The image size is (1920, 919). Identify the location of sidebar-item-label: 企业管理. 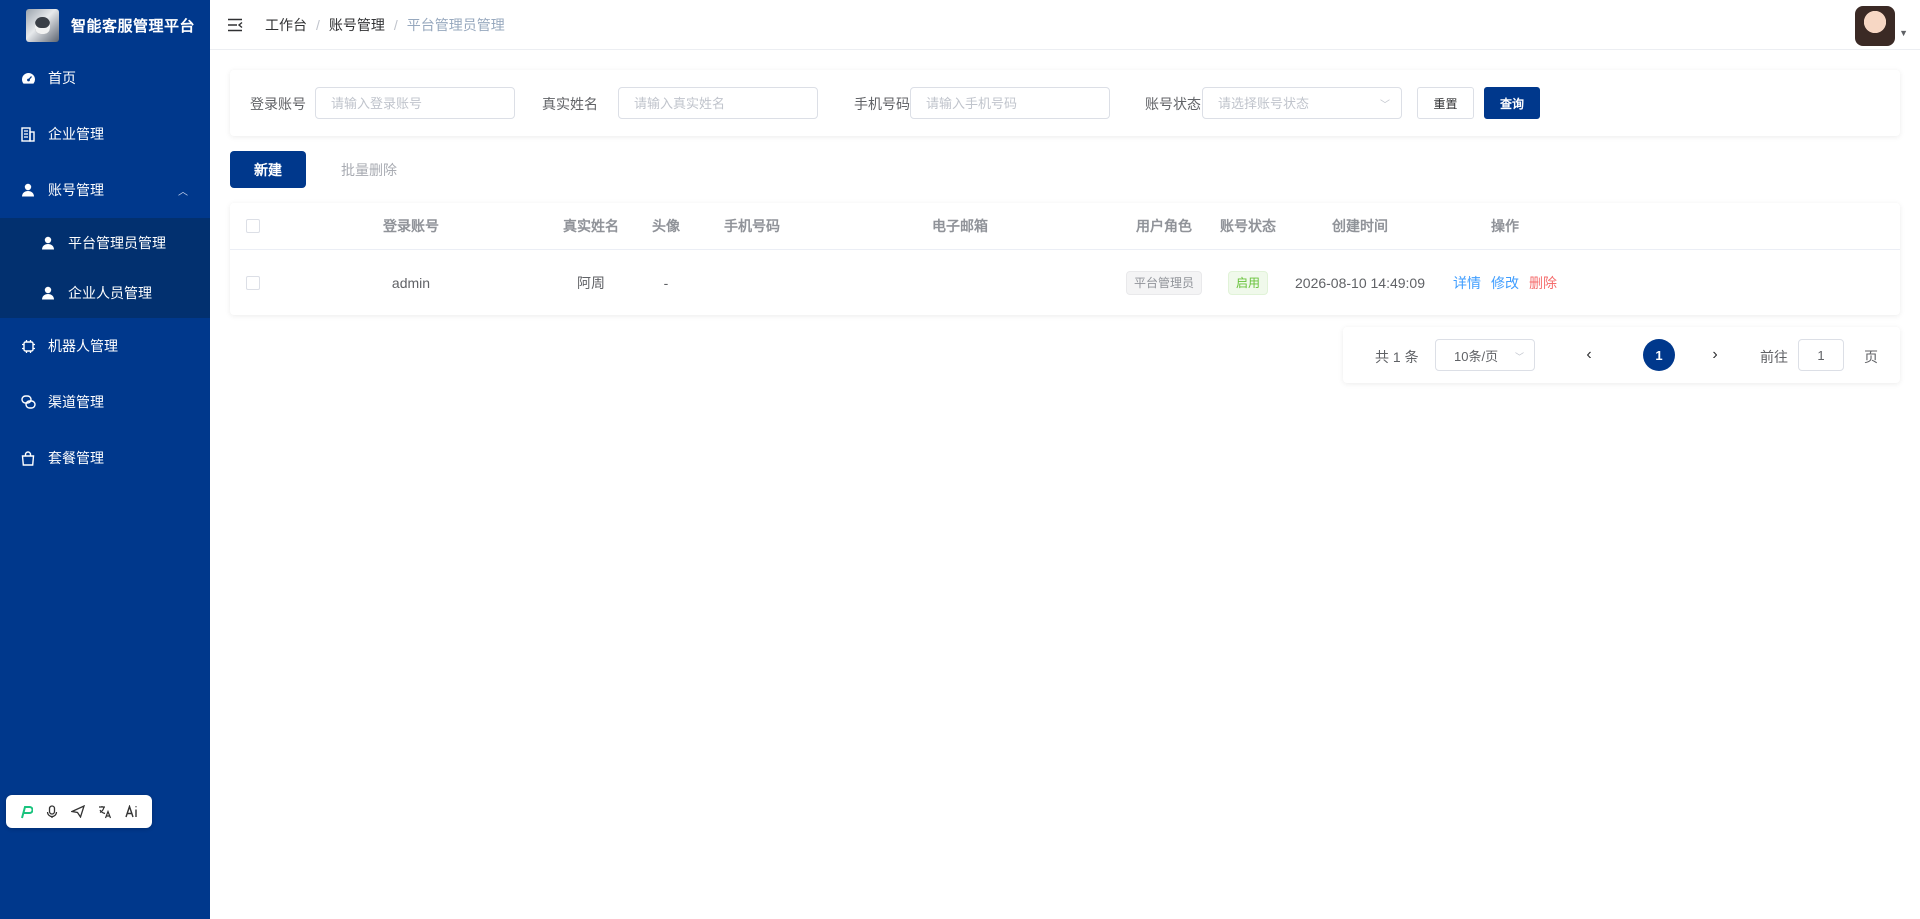
(76, 134).